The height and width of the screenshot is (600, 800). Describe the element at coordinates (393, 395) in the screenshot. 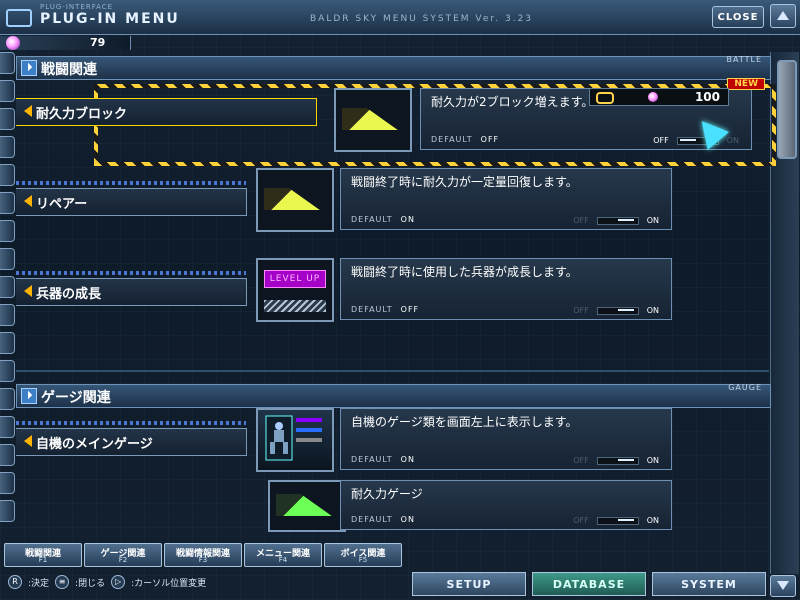

I see `section-header-gauge: ゲージ関連 GAUGE` at that location.